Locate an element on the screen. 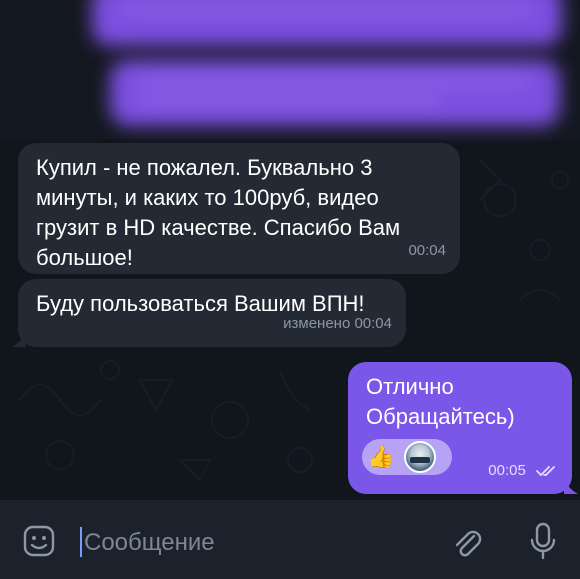  thumbs-up-icon: 👍 is located at coordinates (381, 456).